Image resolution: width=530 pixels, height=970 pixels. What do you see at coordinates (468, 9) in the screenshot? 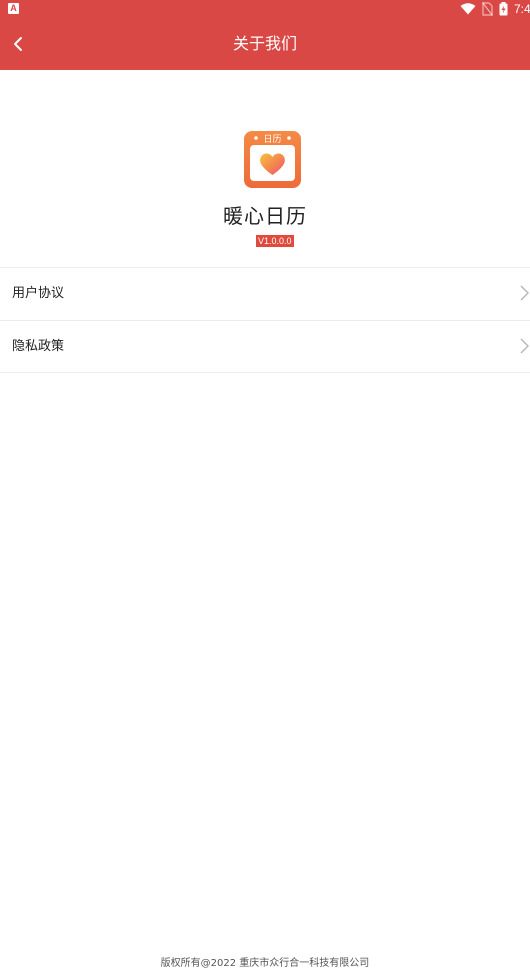
I see `wifi-icon` at bounding box center [468, 9].